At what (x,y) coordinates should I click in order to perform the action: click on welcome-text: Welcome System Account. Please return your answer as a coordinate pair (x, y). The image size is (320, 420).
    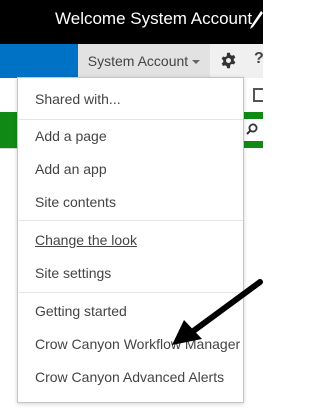
    Looking at the image, I should click on (154, 18).